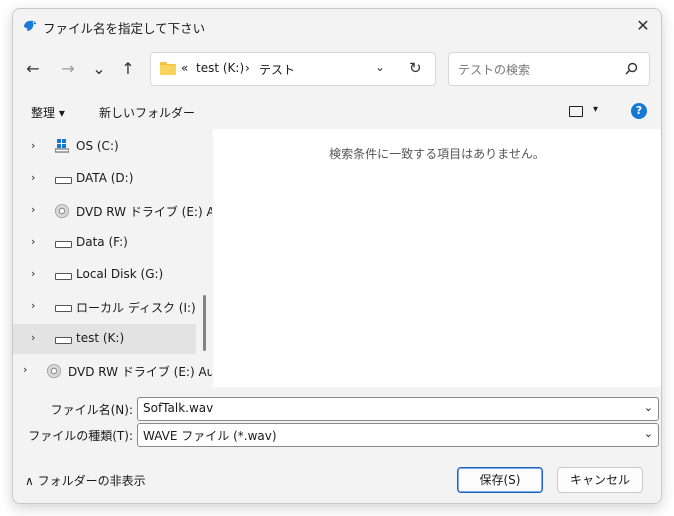  I want to click on close-icon: ✕, so click(643, 26).